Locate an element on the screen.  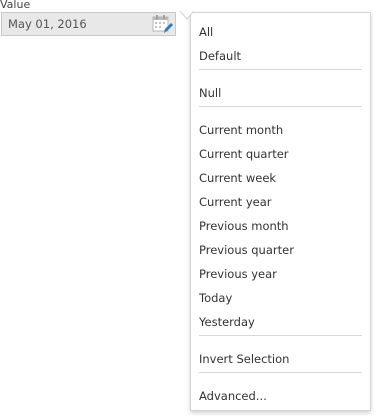
menu-item-previous-quarter: Previous quarter is located at coordinates (281, 250).